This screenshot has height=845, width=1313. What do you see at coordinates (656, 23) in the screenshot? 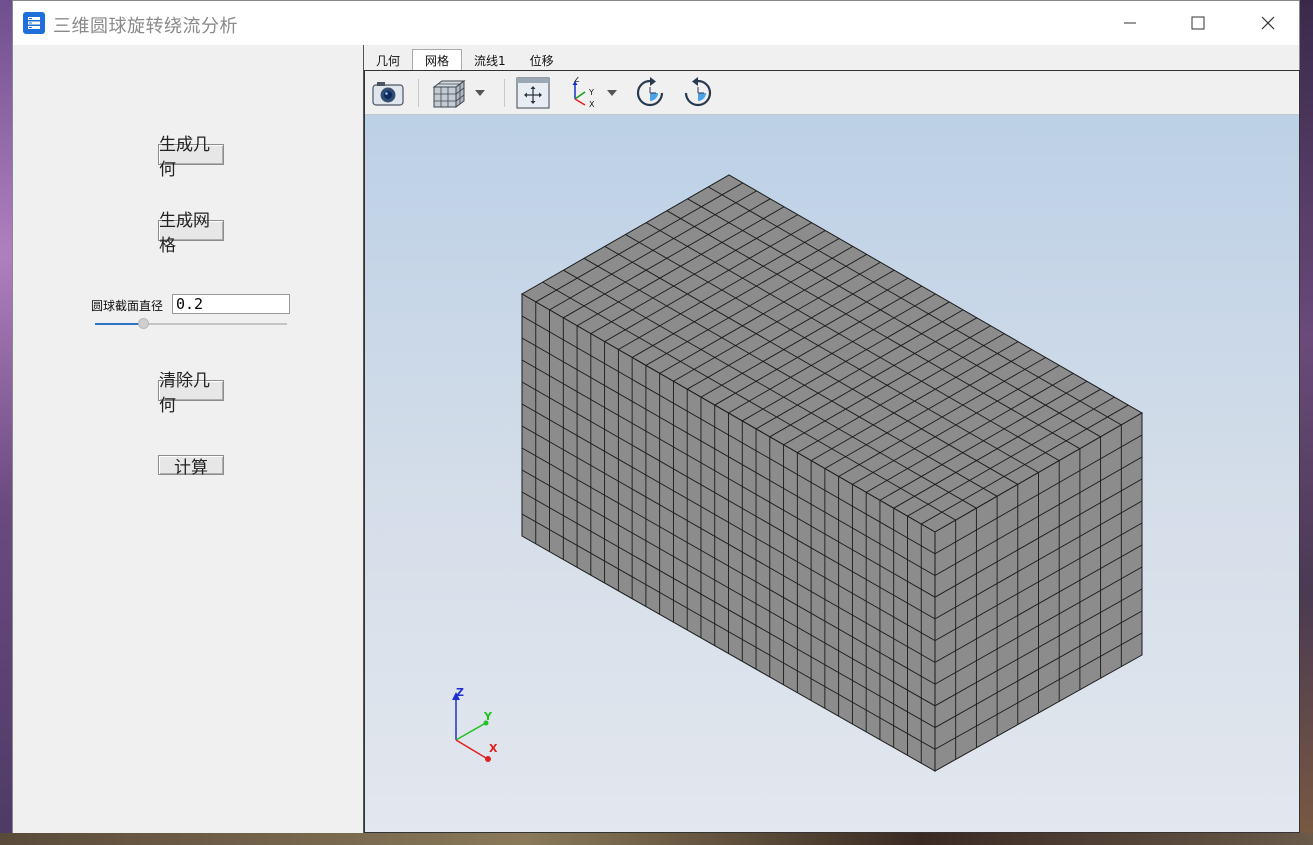
I see `title-bar: 三维圆球旋转绕流分析` at bounding box center [656, 23].